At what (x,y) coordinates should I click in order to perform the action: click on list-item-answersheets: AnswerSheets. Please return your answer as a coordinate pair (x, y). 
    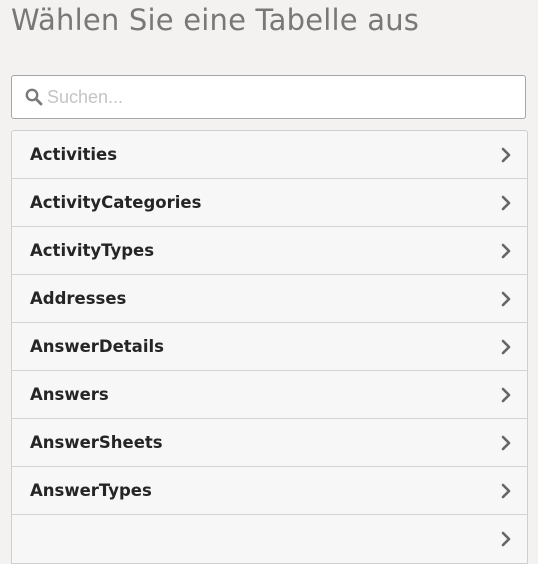
    Looking at the image, I should click on (269, 443).